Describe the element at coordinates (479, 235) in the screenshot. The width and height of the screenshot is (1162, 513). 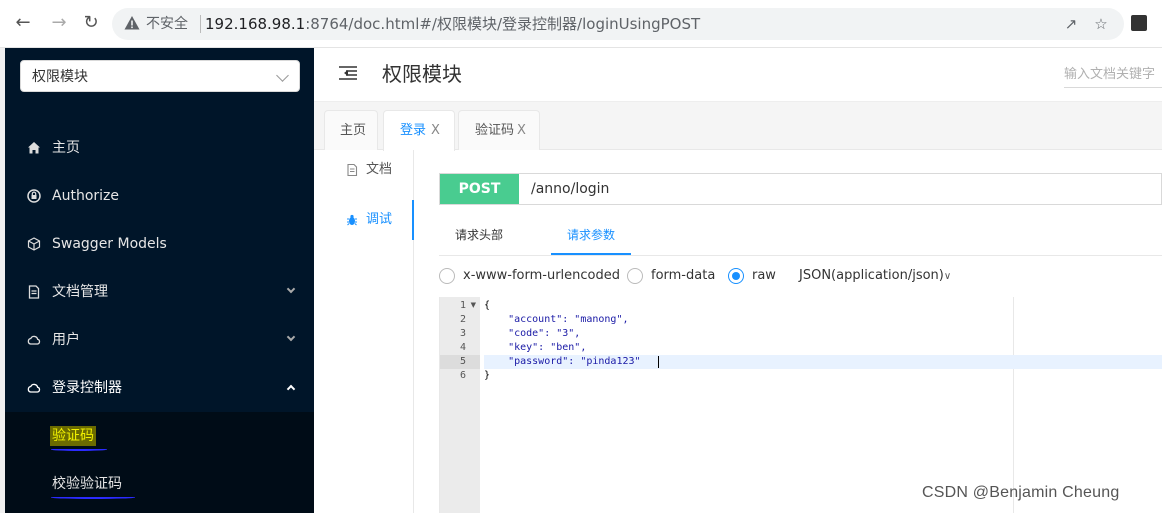
I see `tab-request-headers: 请求头部` at that location.